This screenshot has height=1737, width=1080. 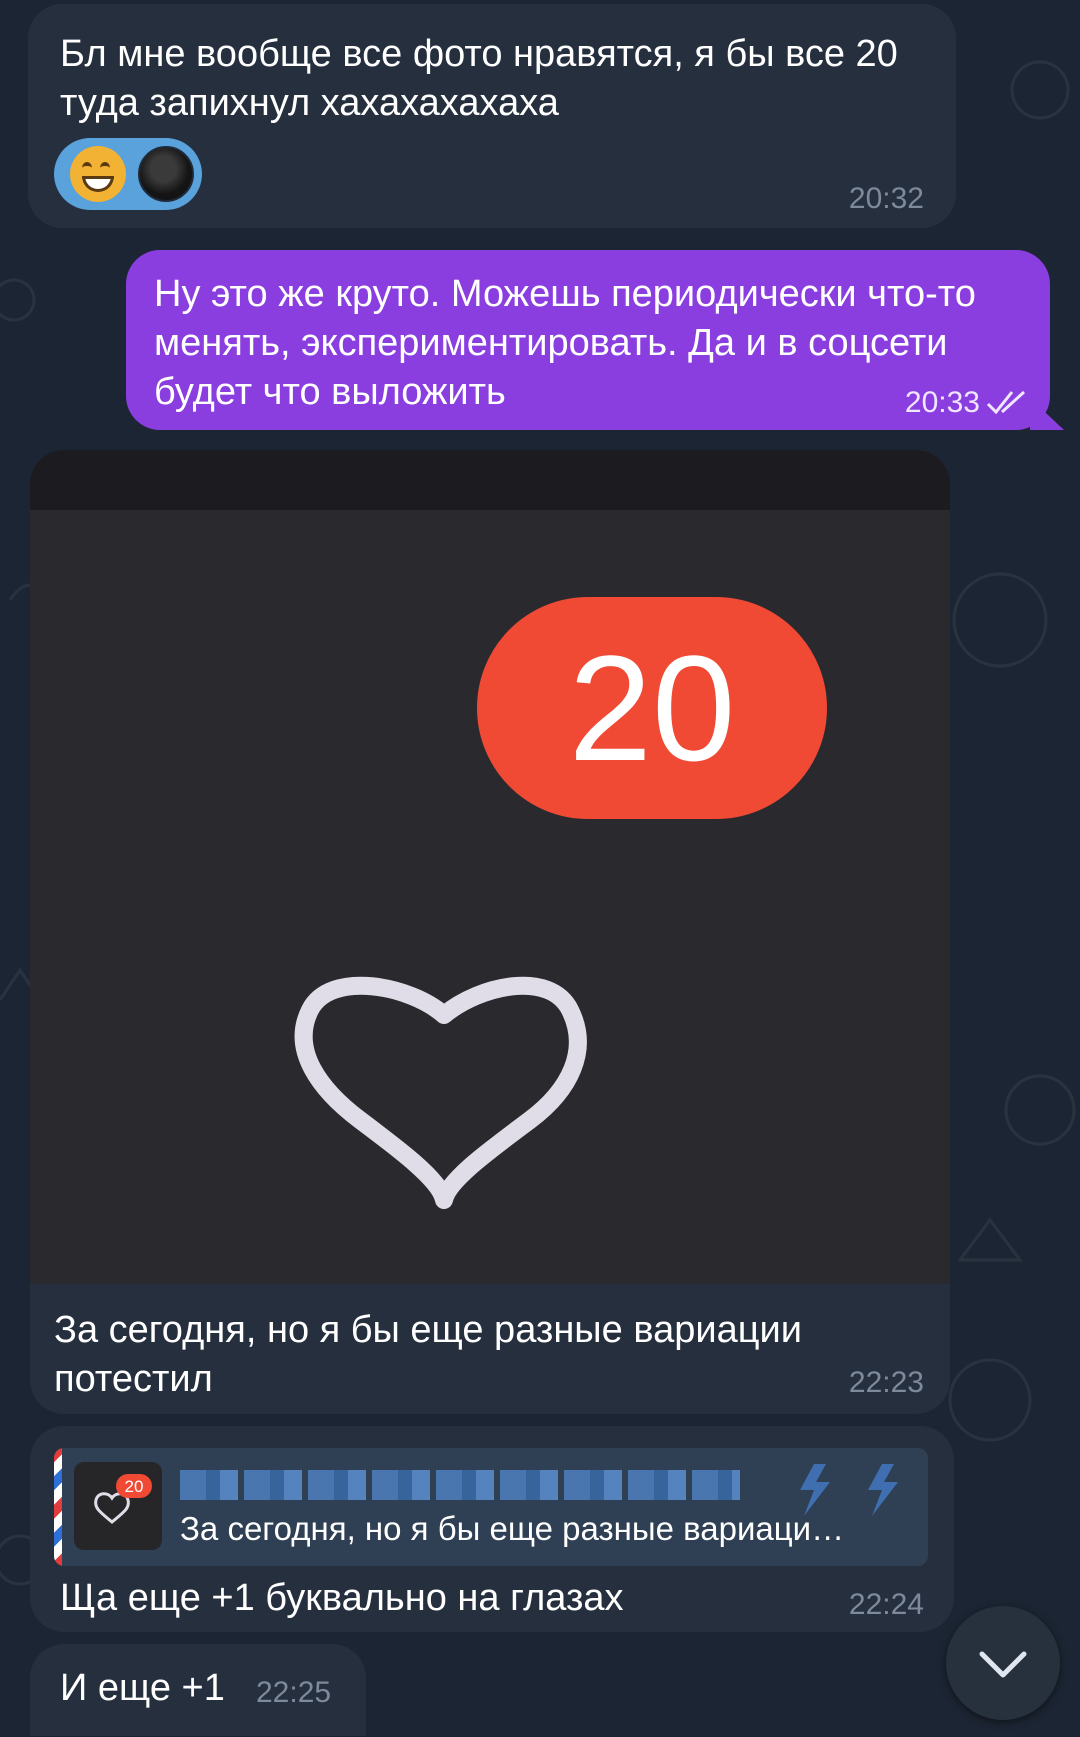 I want to click on message-time: 22:25, so click(x=294, y=1692).